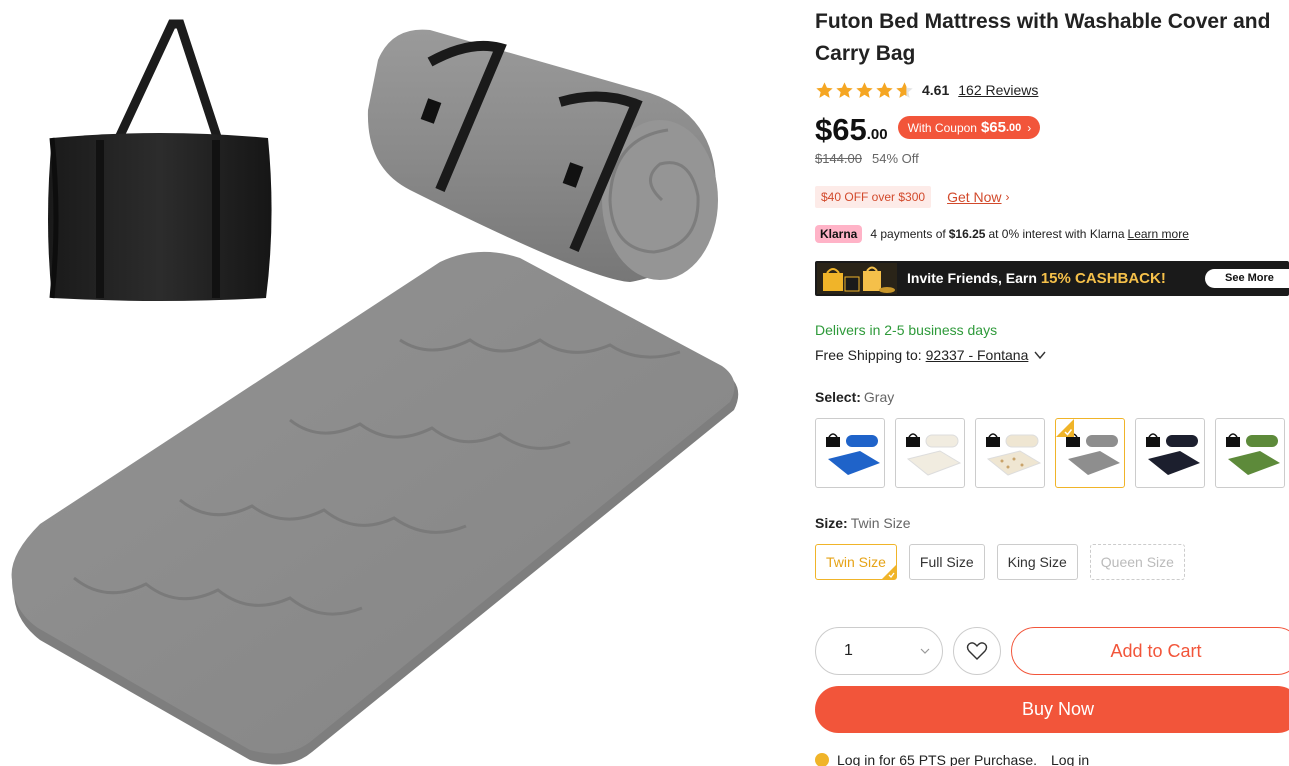  I want to click on size-label: Size: Twin Size, so click(863, 523).